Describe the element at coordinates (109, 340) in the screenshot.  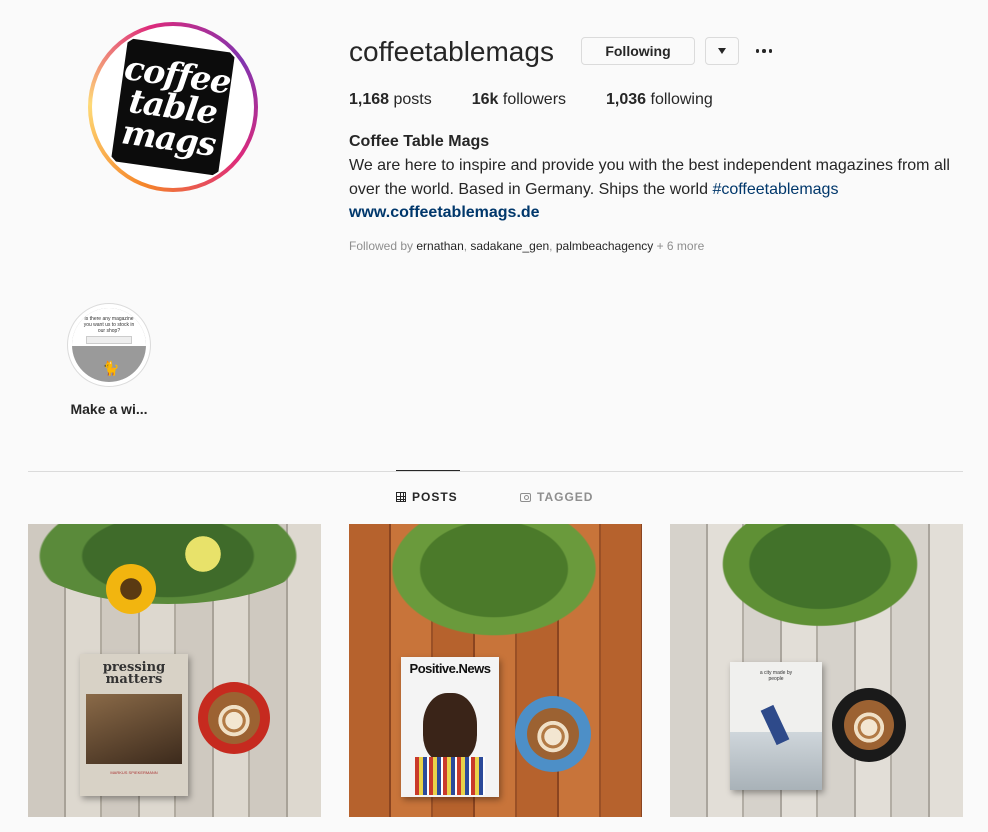
I see `highlight-cover-field` at that location.